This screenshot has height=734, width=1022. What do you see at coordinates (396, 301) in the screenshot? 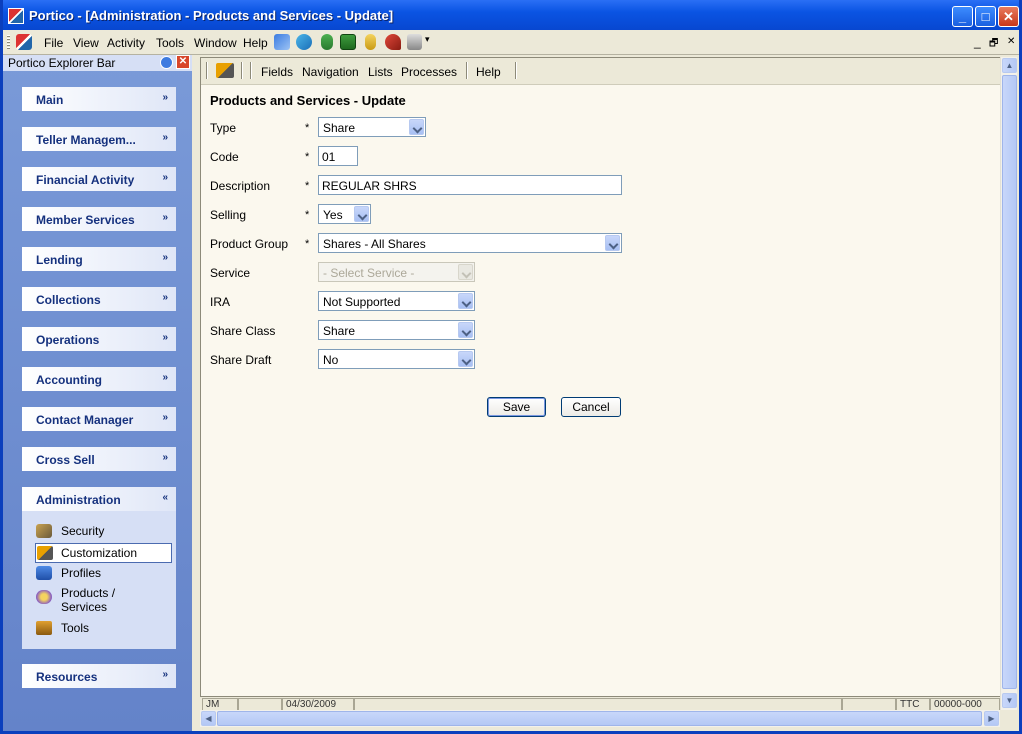
I see `ira-select: Not Supported` at bounding box center [396, 301].